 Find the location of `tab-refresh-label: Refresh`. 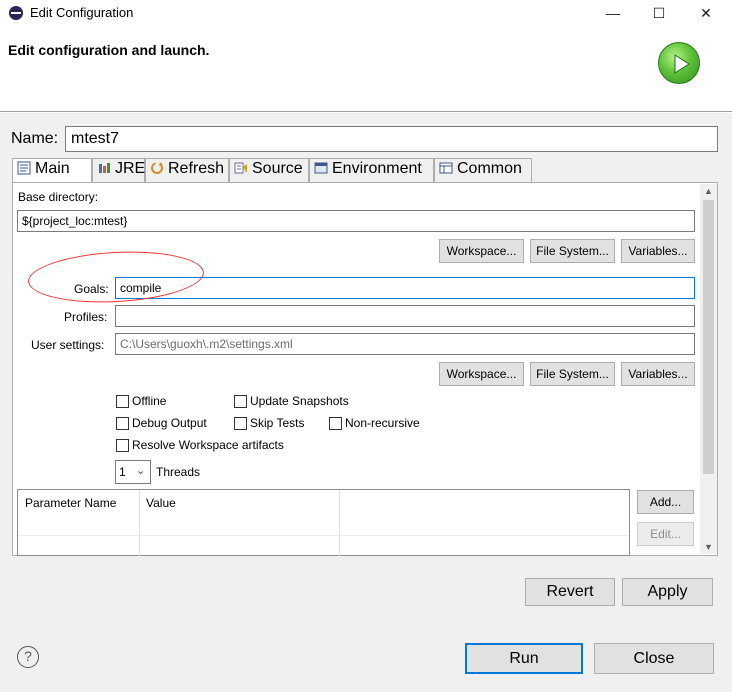

tab-refresh-label: Refresh is located at coordinates (196, 168).